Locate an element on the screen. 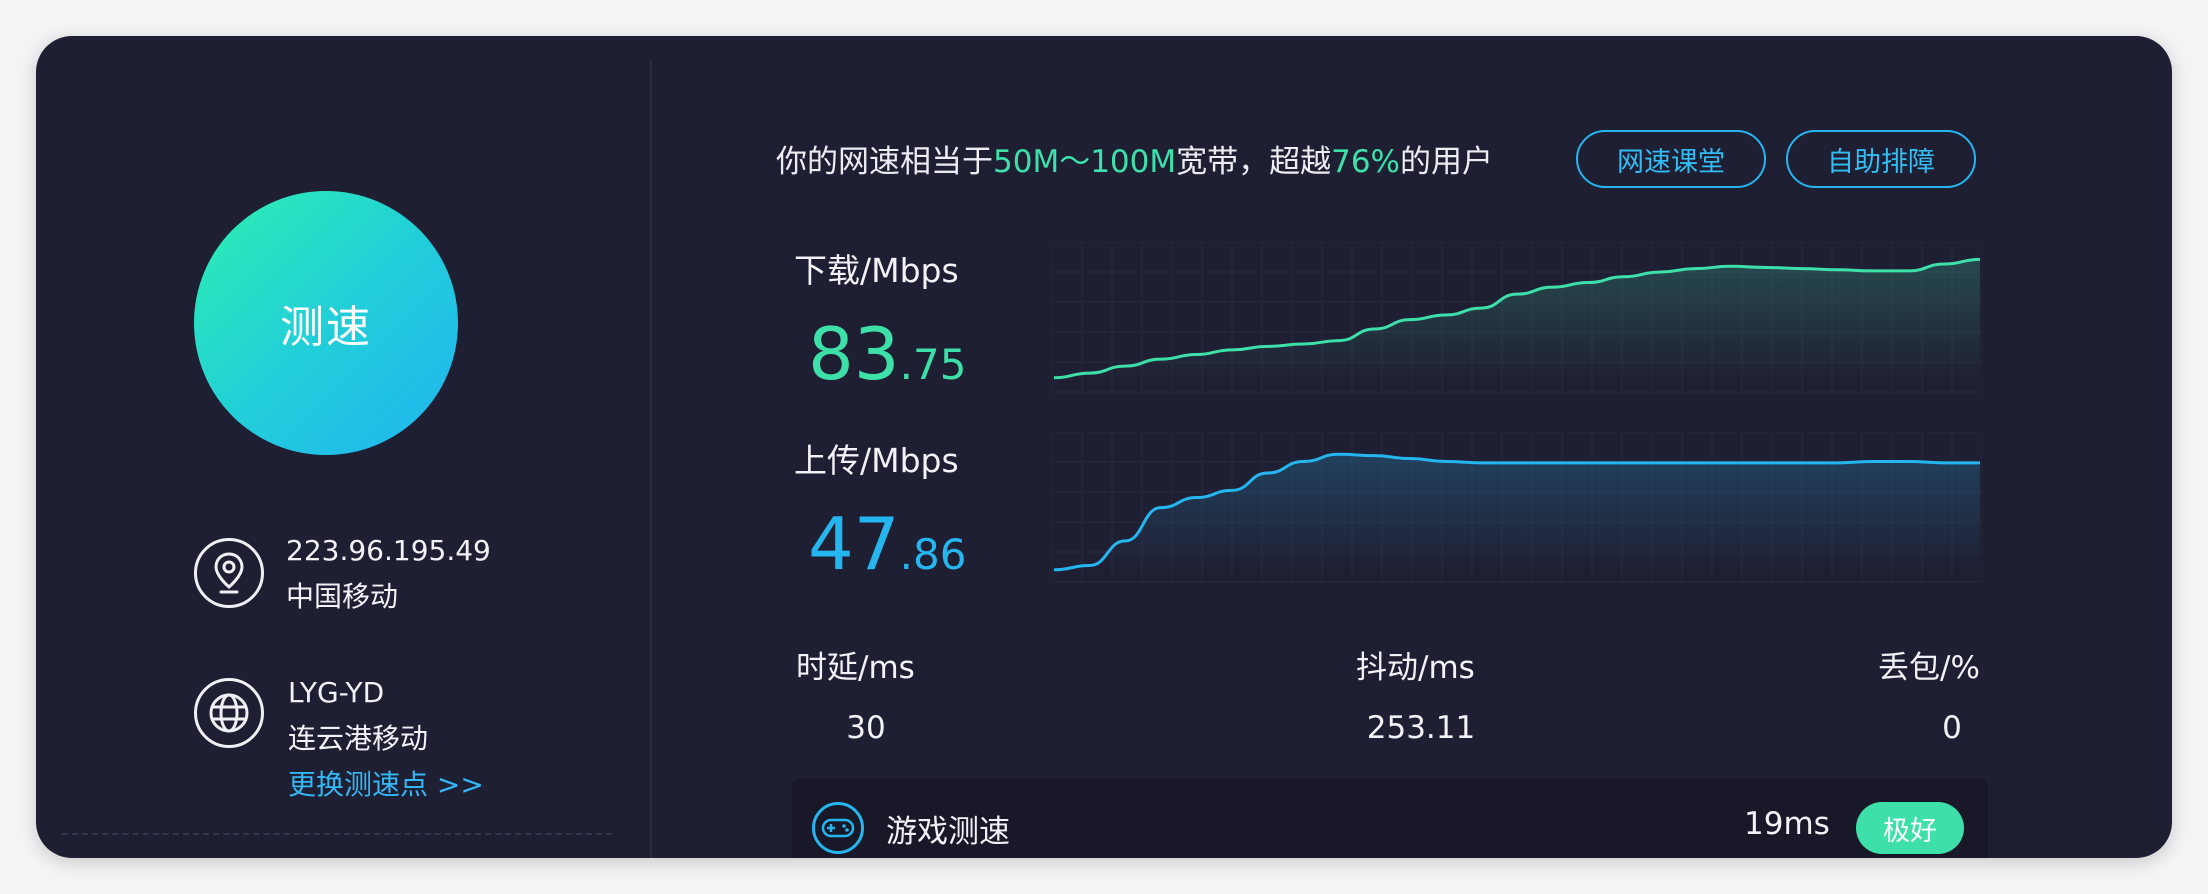 Image resolution: width=2208 pixels, height=894 pixels. left-panel-dashed-divider is located at coordinates (337, 834).